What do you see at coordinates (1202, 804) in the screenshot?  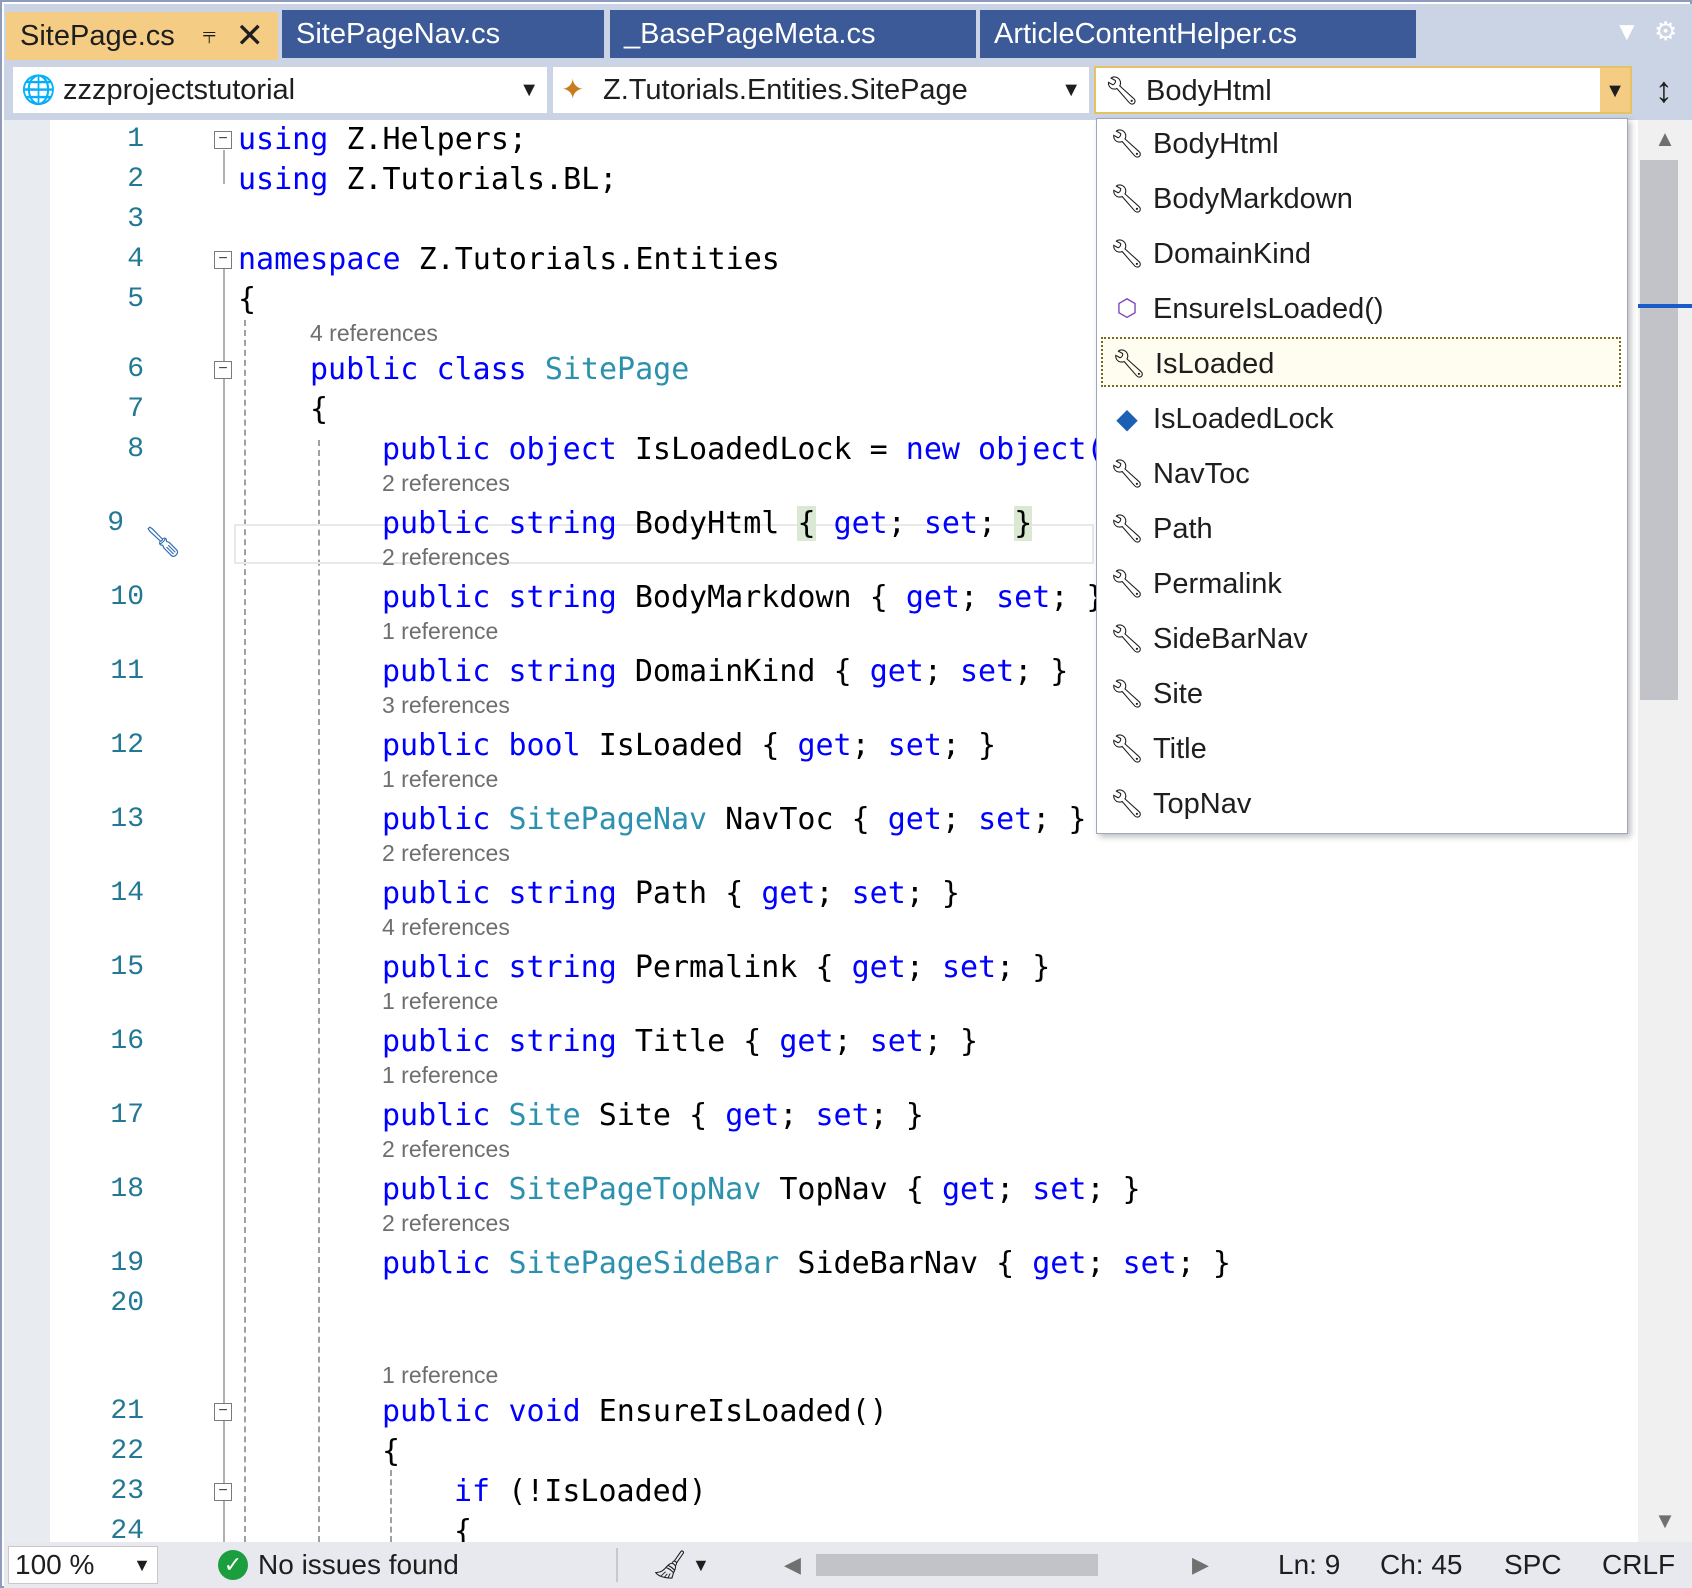 I see `dropdown-item-label: TopNav` at bounding box center [1202, 804].